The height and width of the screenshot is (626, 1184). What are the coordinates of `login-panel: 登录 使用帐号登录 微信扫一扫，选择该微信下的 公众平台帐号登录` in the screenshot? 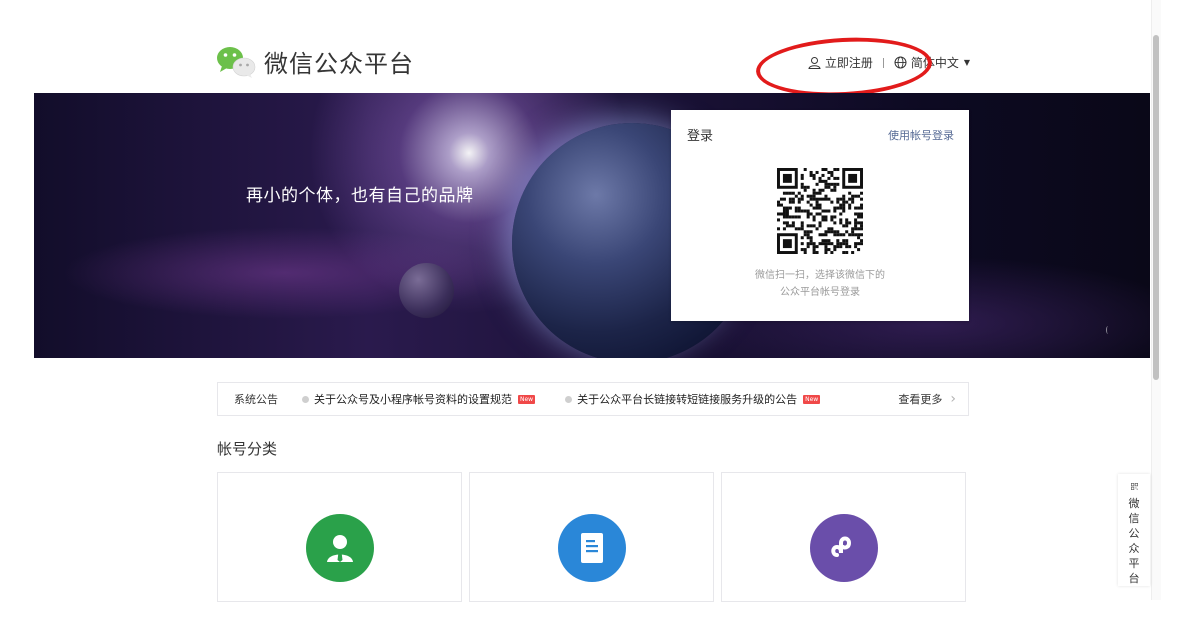 It's located at (820, 215).